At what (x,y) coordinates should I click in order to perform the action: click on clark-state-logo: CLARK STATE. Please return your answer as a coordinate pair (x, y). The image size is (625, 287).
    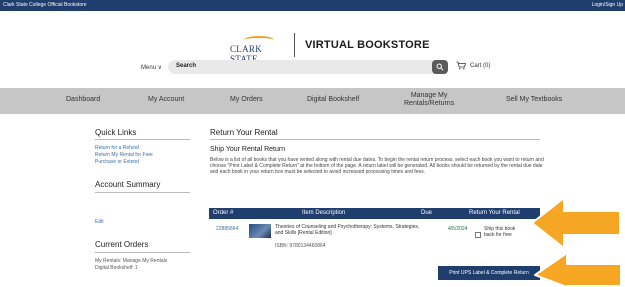
    Looking at the image, I should click on (257, 49).